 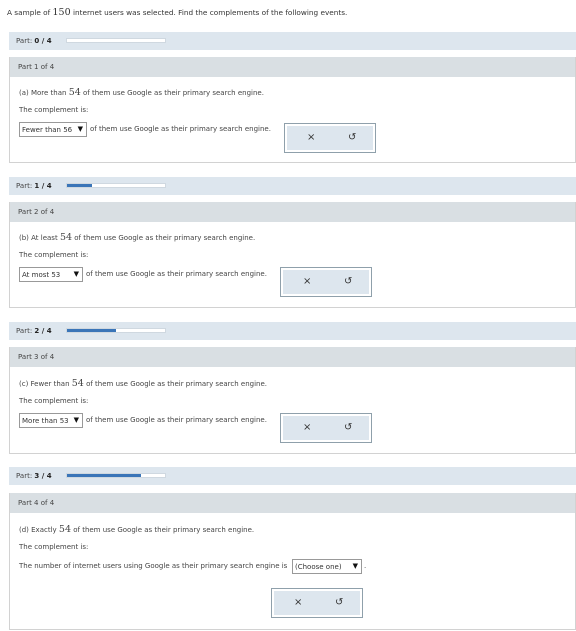 What do you see at coordinates (292, 41) in the screenshot?
I see `part-progress-bar: Part: 0 / 4` at bounding box center [292, 41].